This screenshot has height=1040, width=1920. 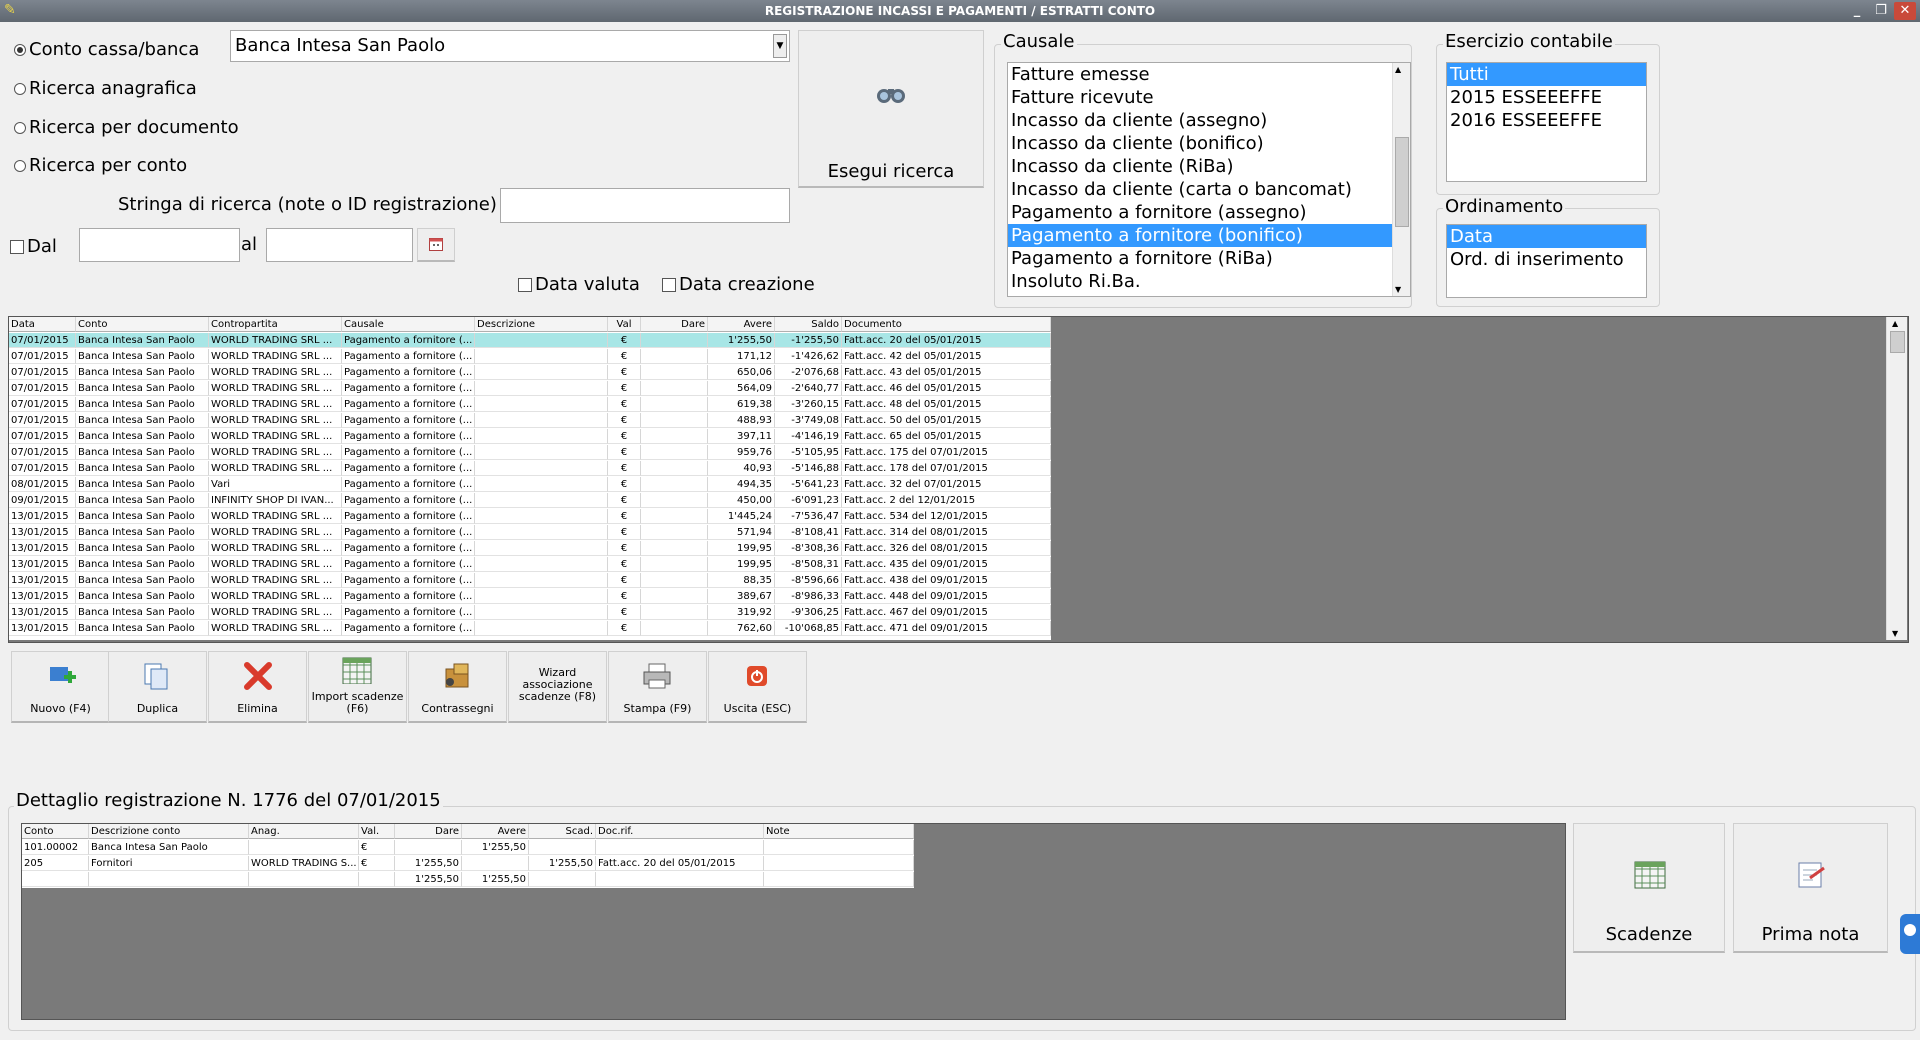 What do you see at coordinates (645, 205) in the screenshot?
I see `search-string-input` at bounding box center [645, 205].